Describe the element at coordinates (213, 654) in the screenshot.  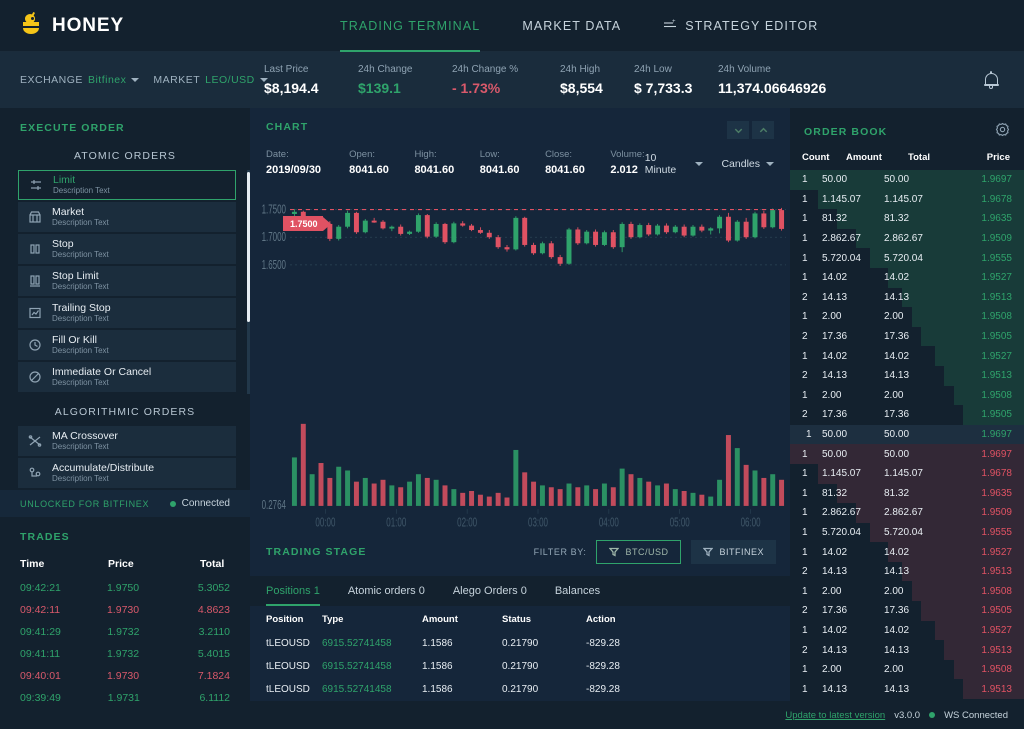
I see `trade-total: 5.4015` at that location.